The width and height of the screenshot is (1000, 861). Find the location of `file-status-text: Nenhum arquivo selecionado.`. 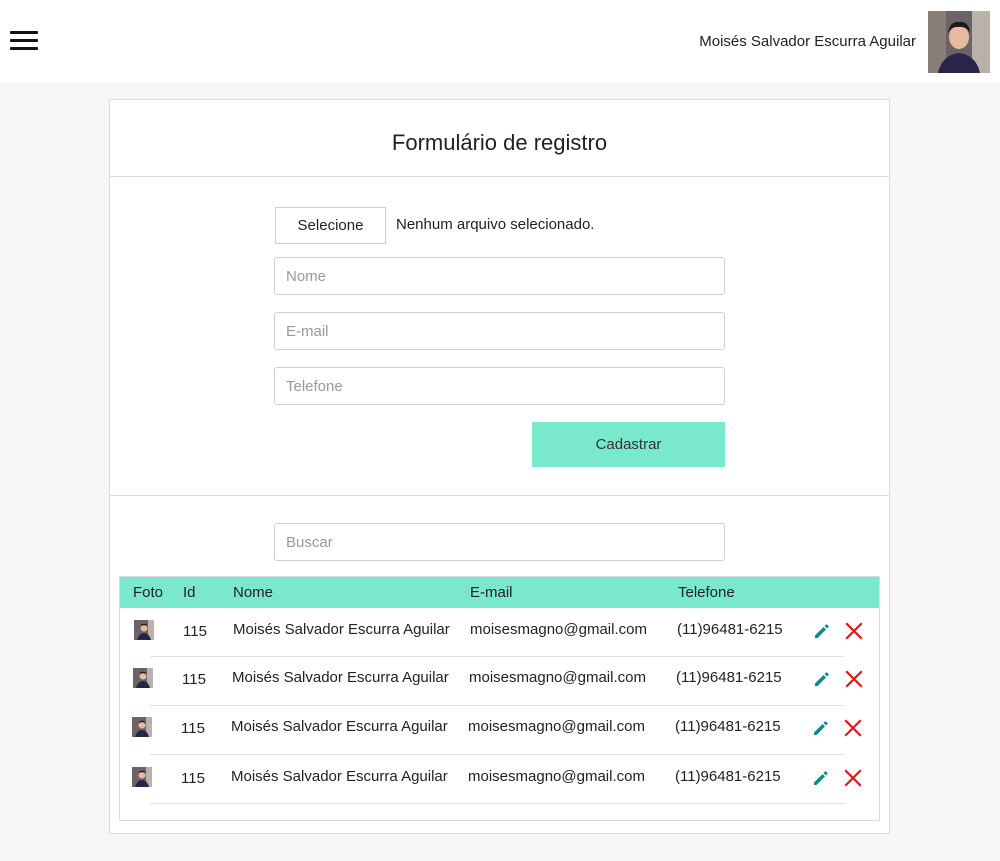

file-status-text: Nenhum arquivo selecionado. is located at coordinates (495, 224).